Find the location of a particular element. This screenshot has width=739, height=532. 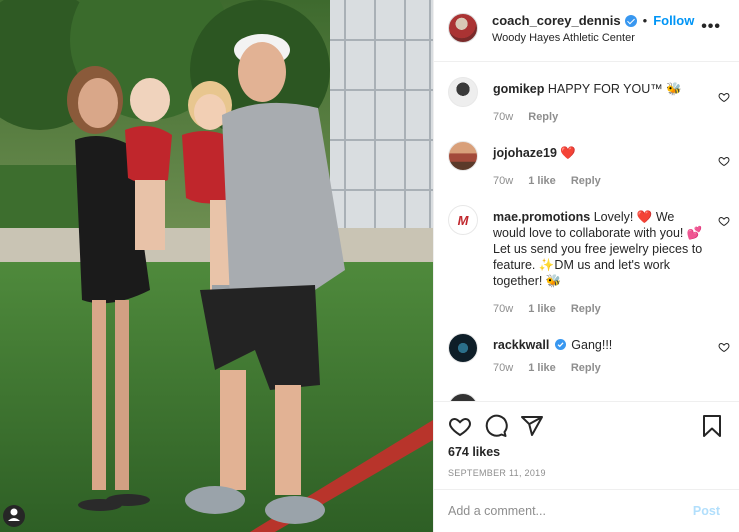

post-actions: 674 likes SEPTEMBER 11, 2019 is located at coordinates (586, 445).